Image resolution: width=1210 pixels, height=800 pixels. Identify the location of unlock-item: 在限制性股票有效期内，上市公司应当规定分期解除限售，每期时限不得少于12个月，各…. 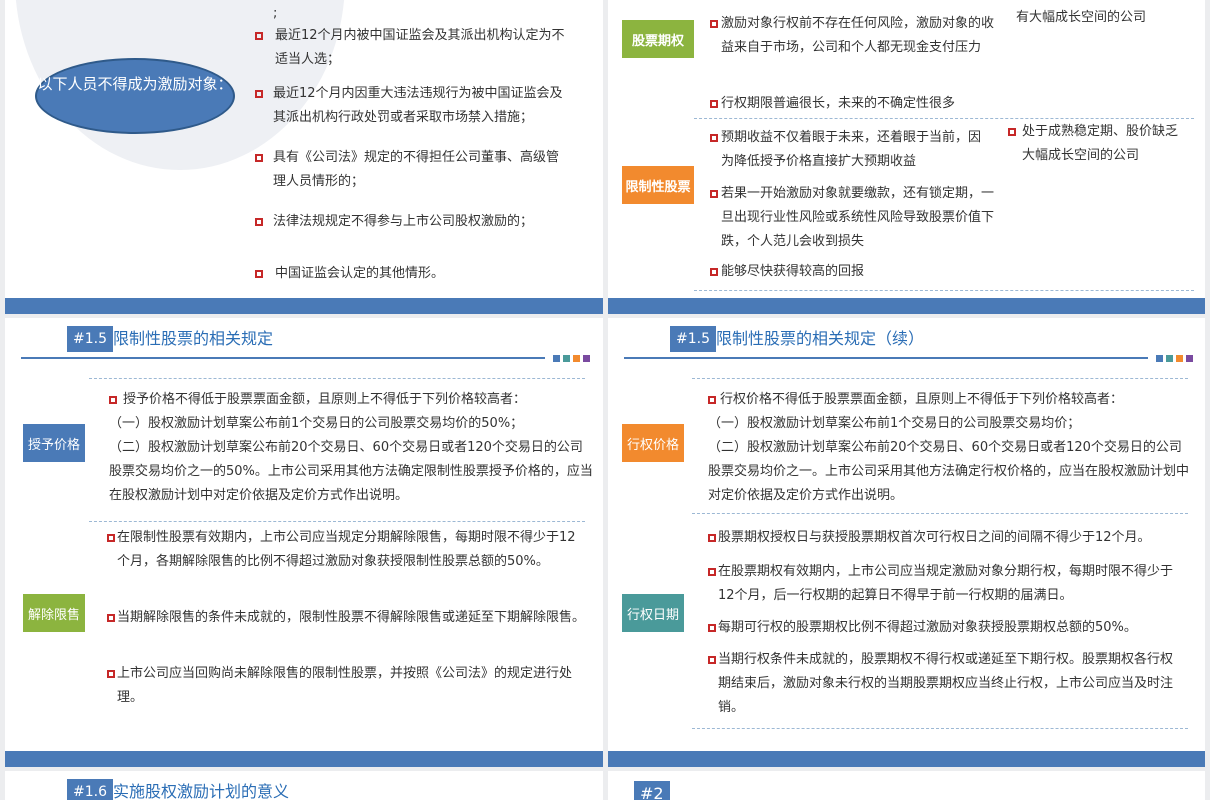
(346, 549).